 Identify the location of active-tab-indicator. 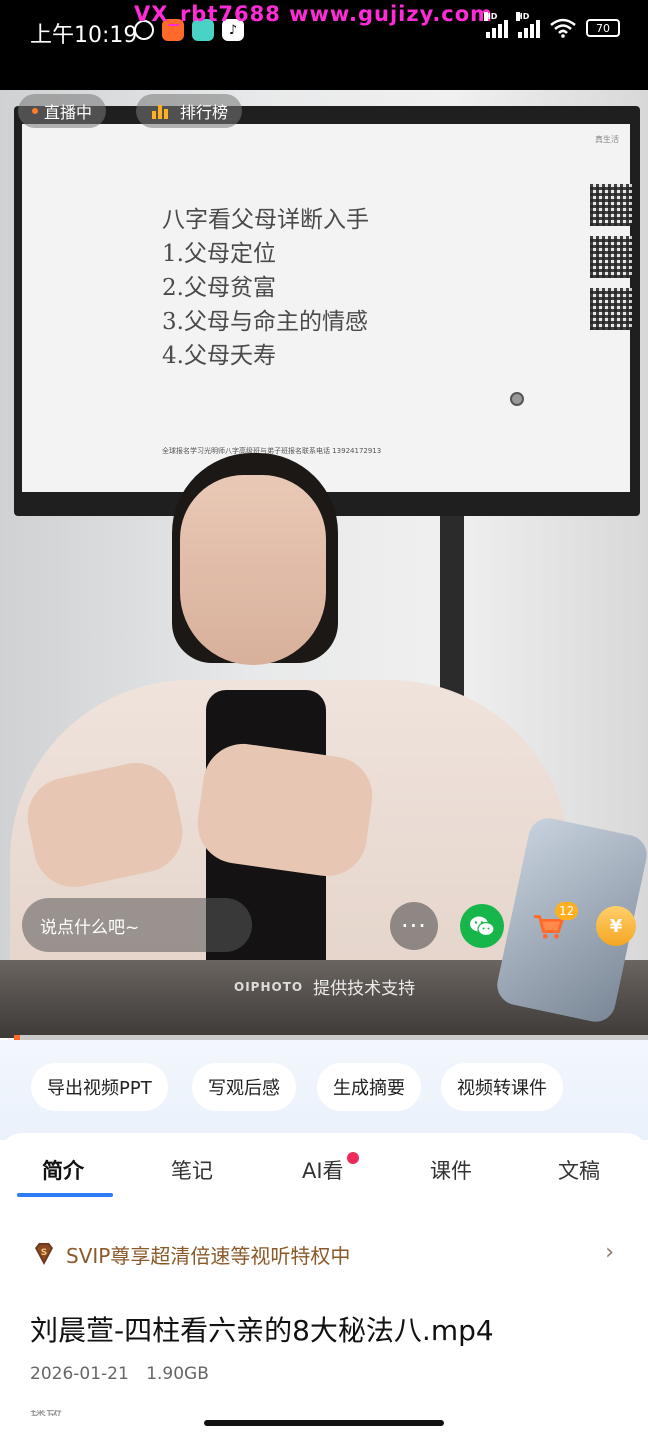
(65, 1195).